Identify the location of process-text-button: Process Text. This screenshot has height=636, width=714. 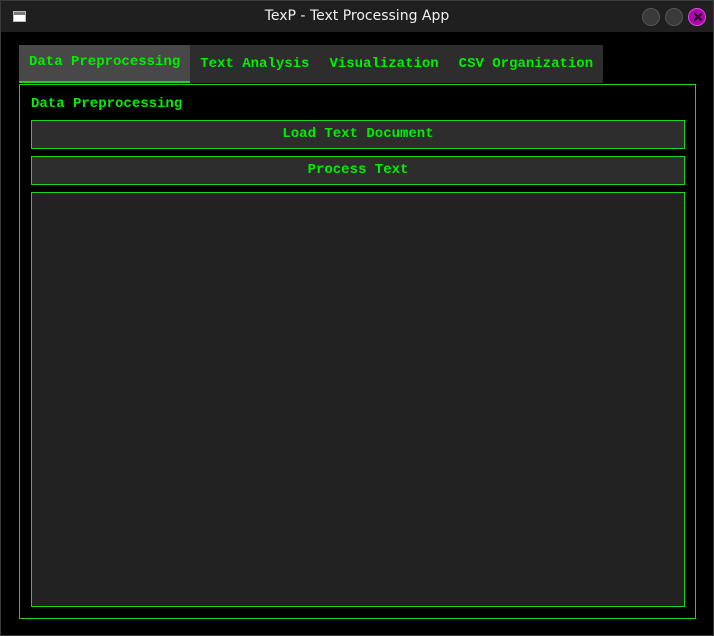
(358, 170).